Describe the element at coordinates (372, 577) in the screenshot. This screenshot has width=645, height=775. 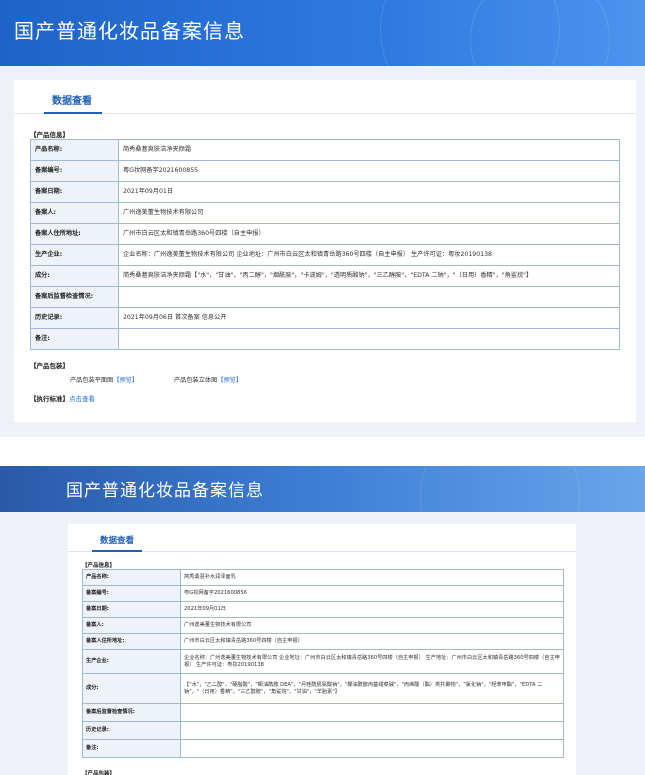
I see `row-value: 简秀桑葚补水润泽面乳` at that location.